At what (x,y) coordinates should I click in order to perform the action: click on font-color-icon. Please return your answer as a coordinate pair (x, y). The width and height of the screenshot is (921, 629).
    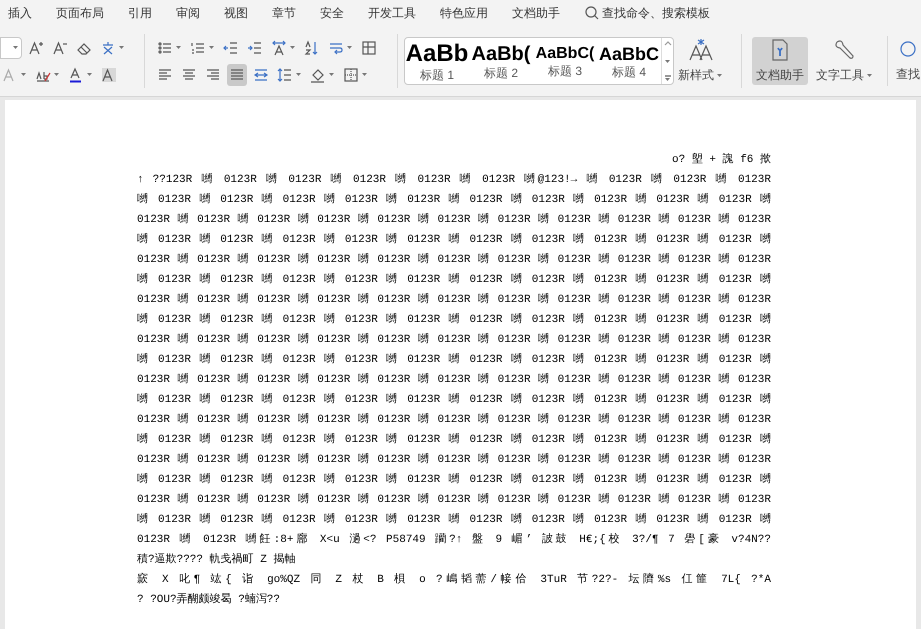
    Looking at the image, I should click on (76, 74).